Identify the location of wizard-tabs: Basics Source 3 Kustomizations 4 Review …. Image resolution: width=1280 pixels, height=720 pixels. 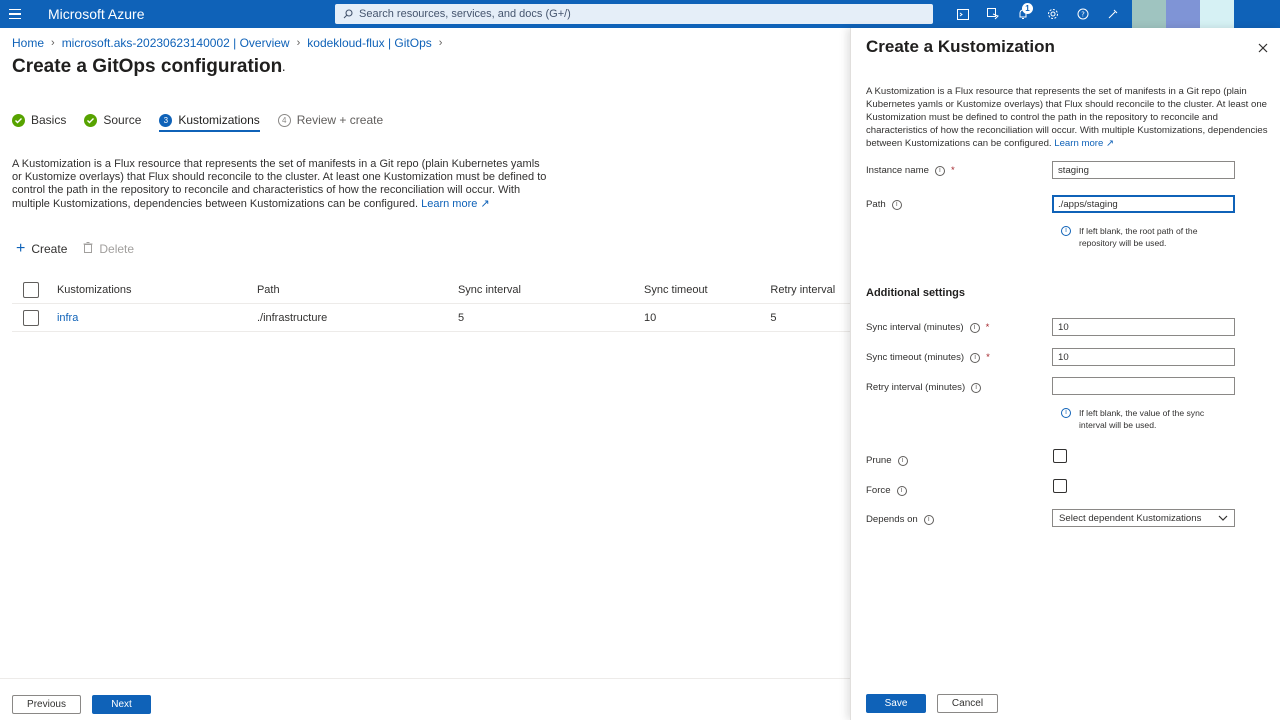
(206, 121).